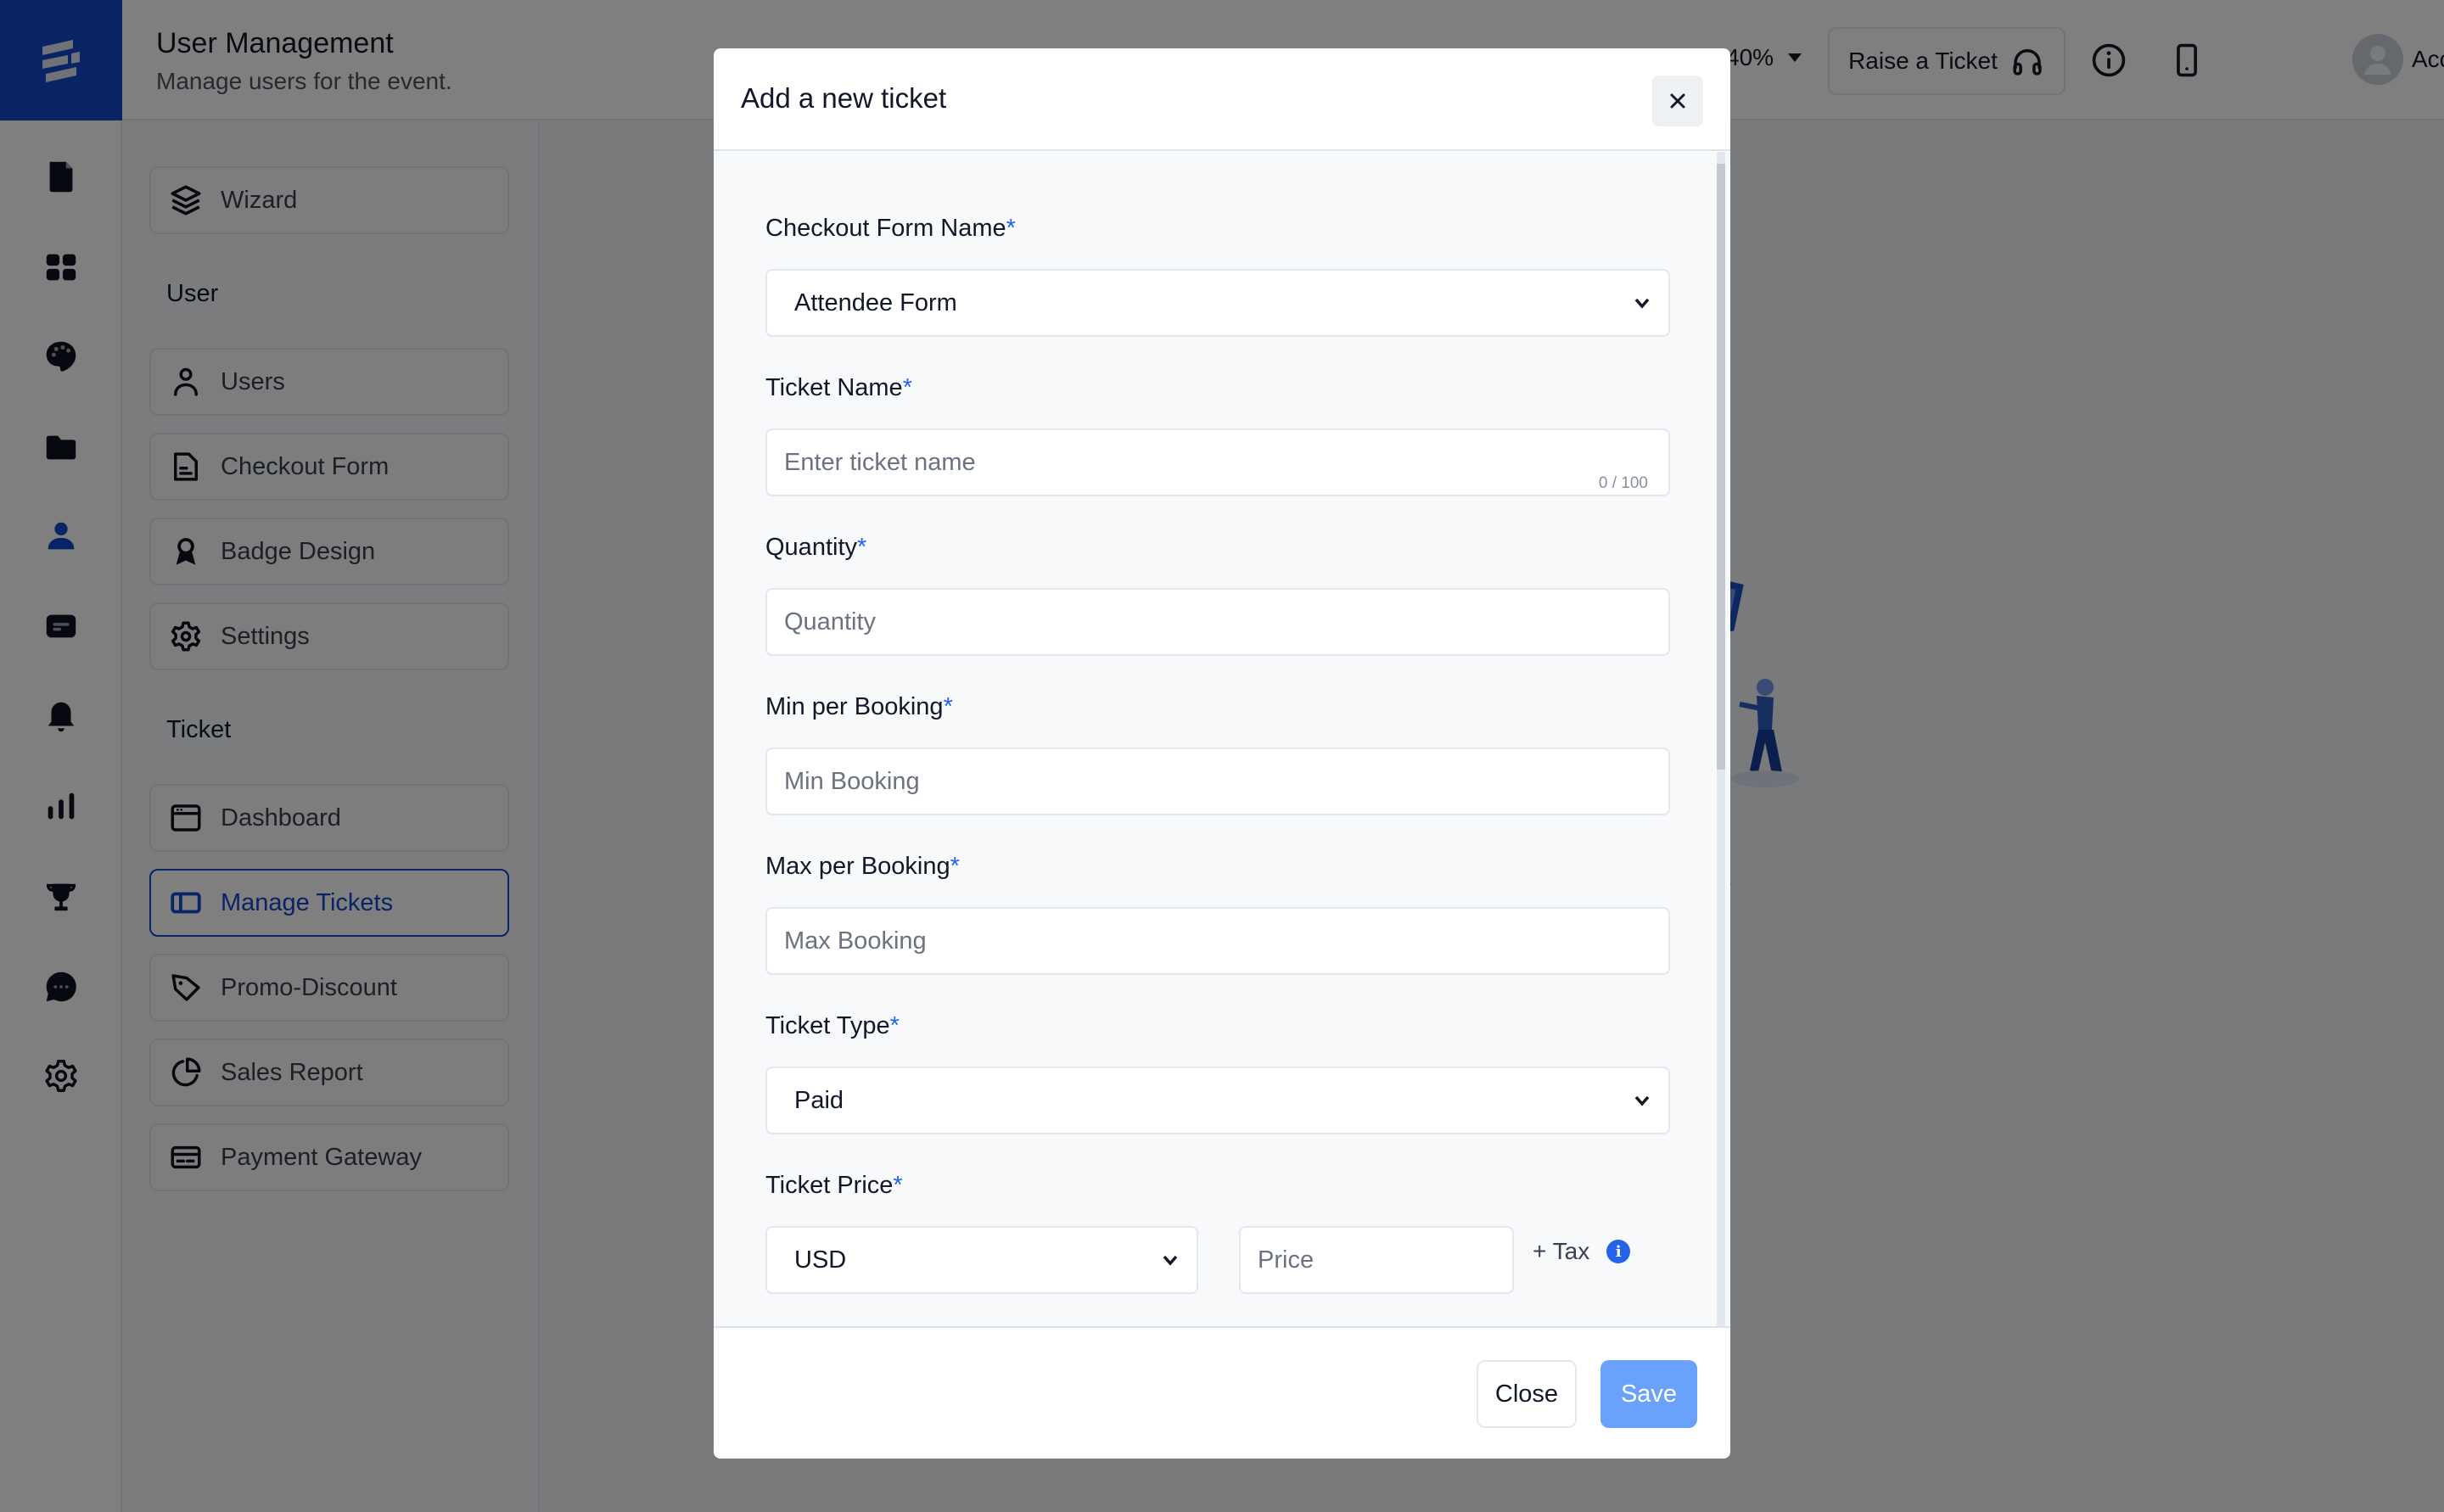  I want to click on price-field, so click(1376, 1260).